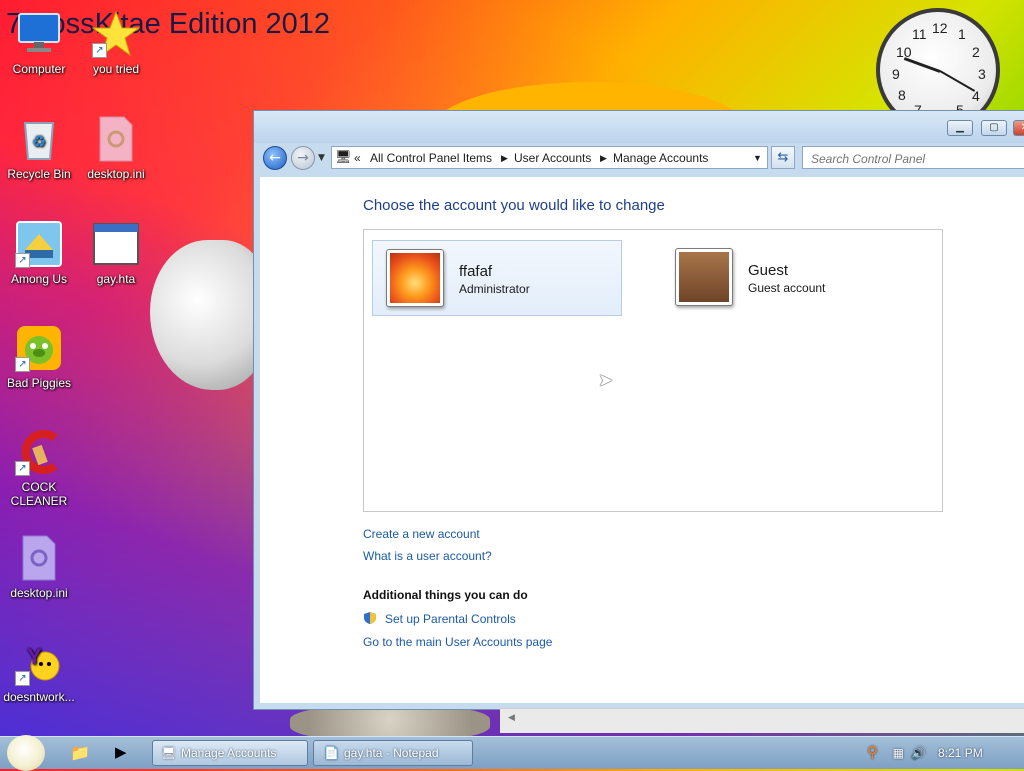 The image size is (1024, 771). I want to click on recent-pages-dropdown: ▼, so click(321, 158).